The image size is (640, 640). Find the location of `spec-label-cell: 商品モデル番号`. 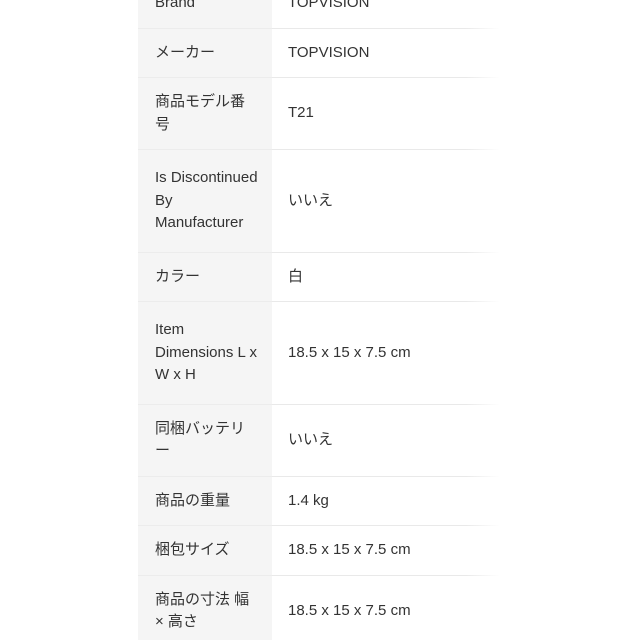

spec-label-cell: 商品モデル番号 is located at coordinates (205, 113).